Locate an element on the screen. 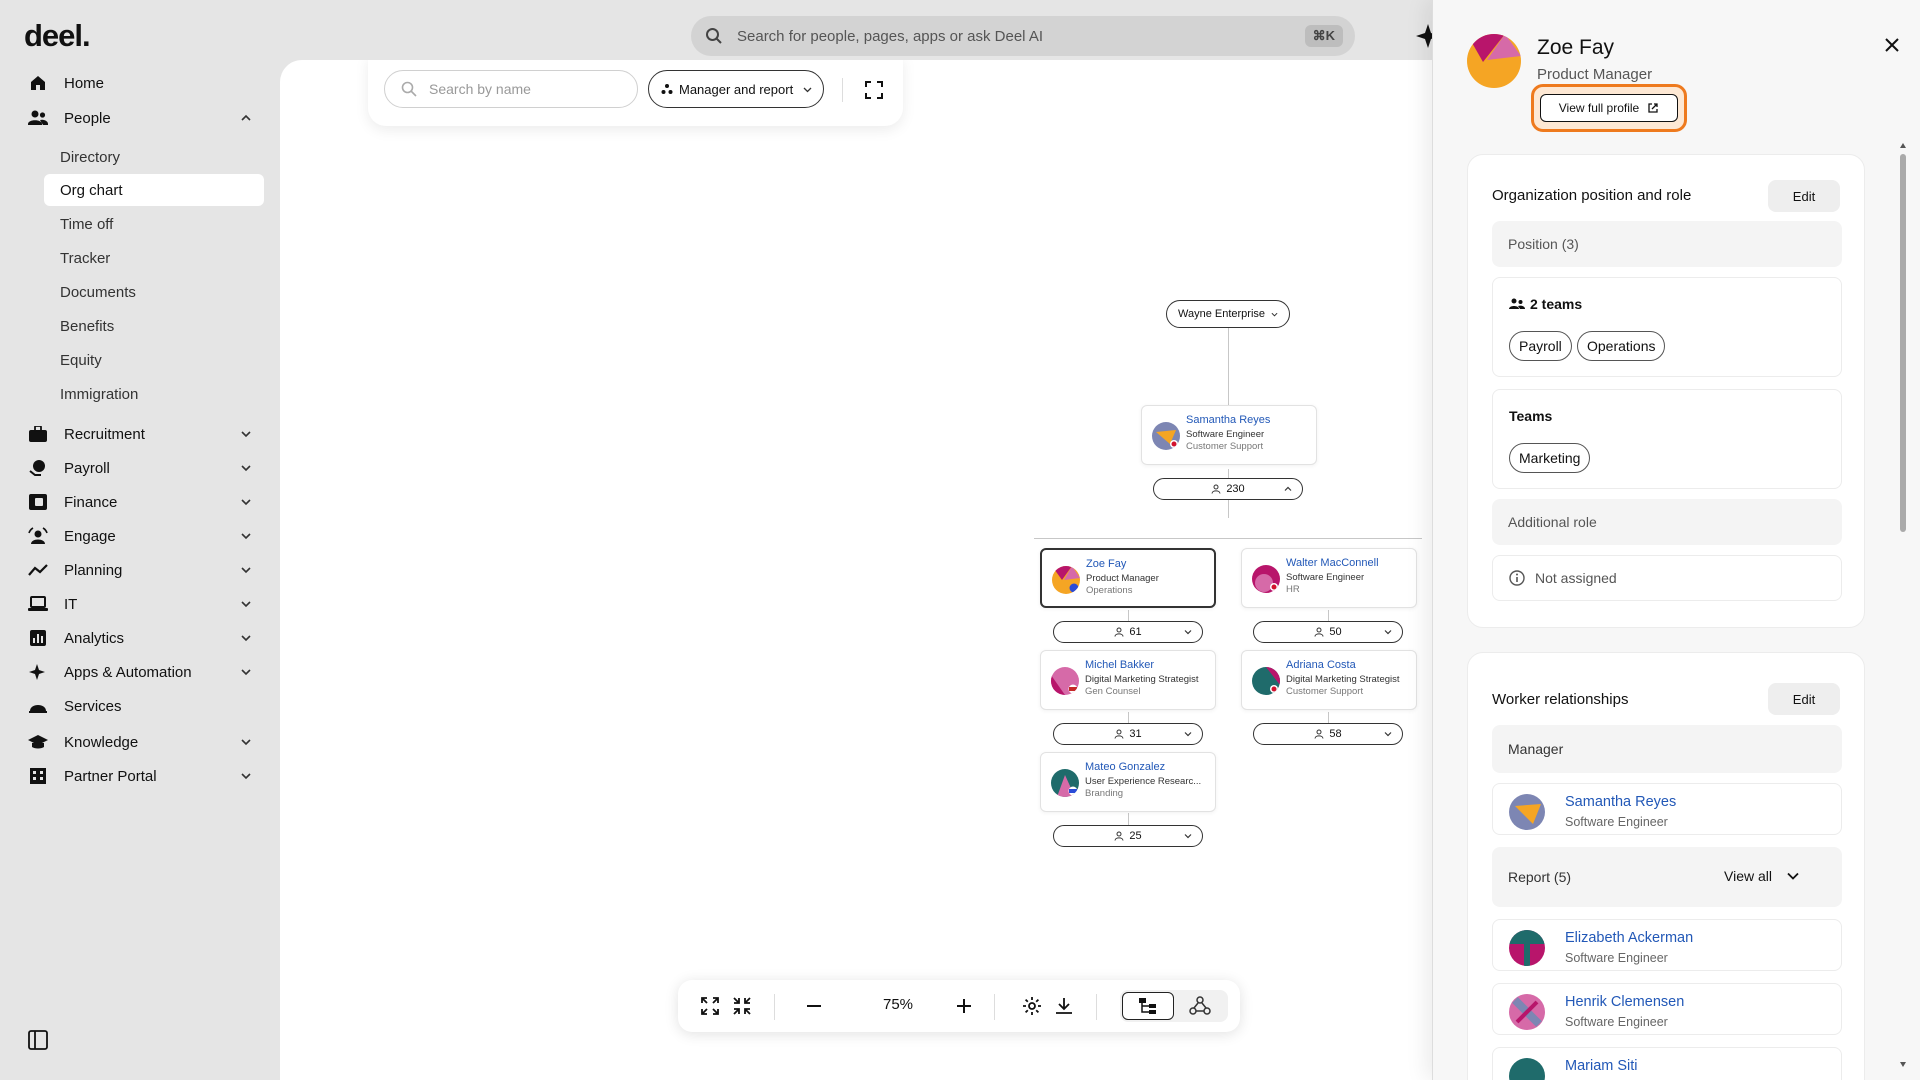  view-full-profile-button: View full profile is located at coordinates (1609, 108).